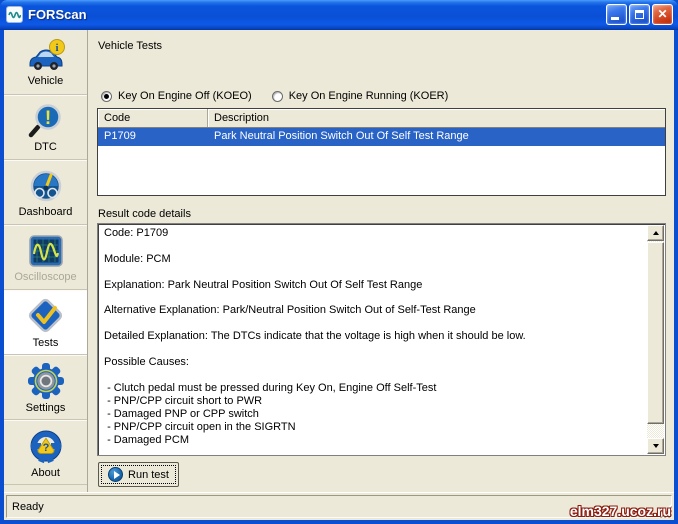 This screenshot has width=678, height=524. I want to click on title-bar: FORScan ✕, so click(339, 15).